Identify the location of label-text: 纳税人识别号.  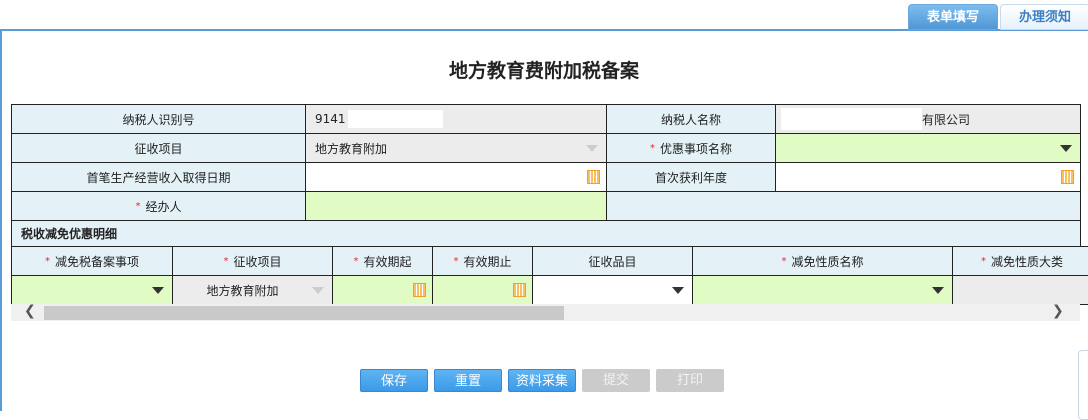
(158, 119).